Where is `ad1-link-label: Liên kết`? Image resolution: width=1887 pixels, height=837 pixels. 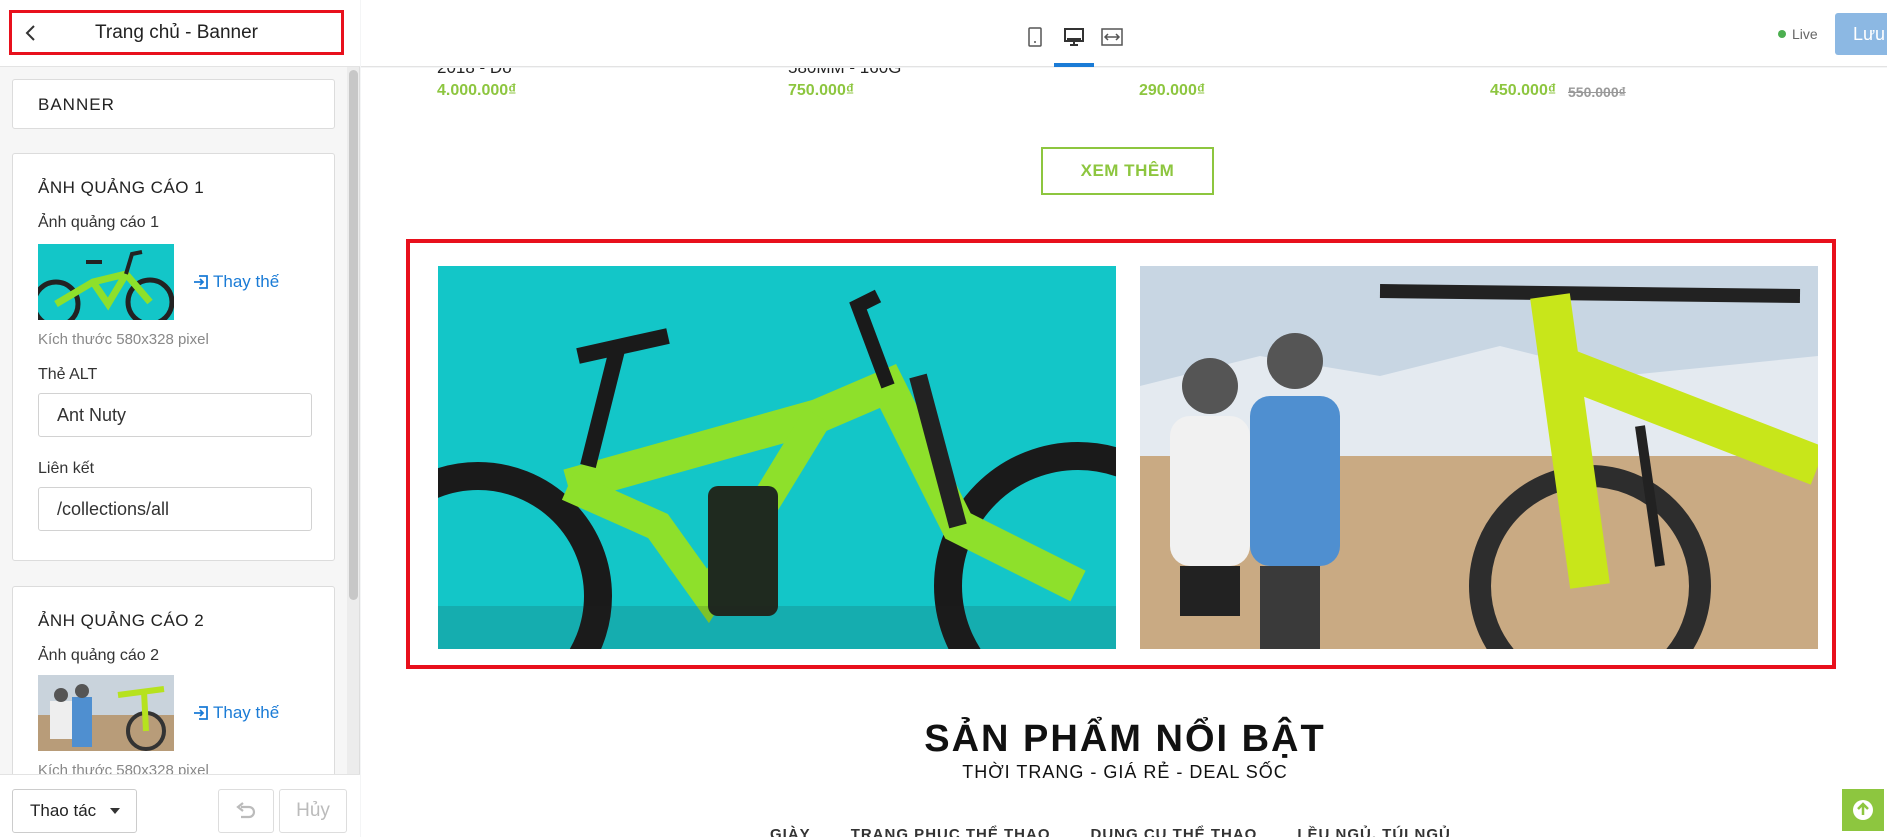 ad1-link-label: Liên kết is located at coordinates (66, 468).